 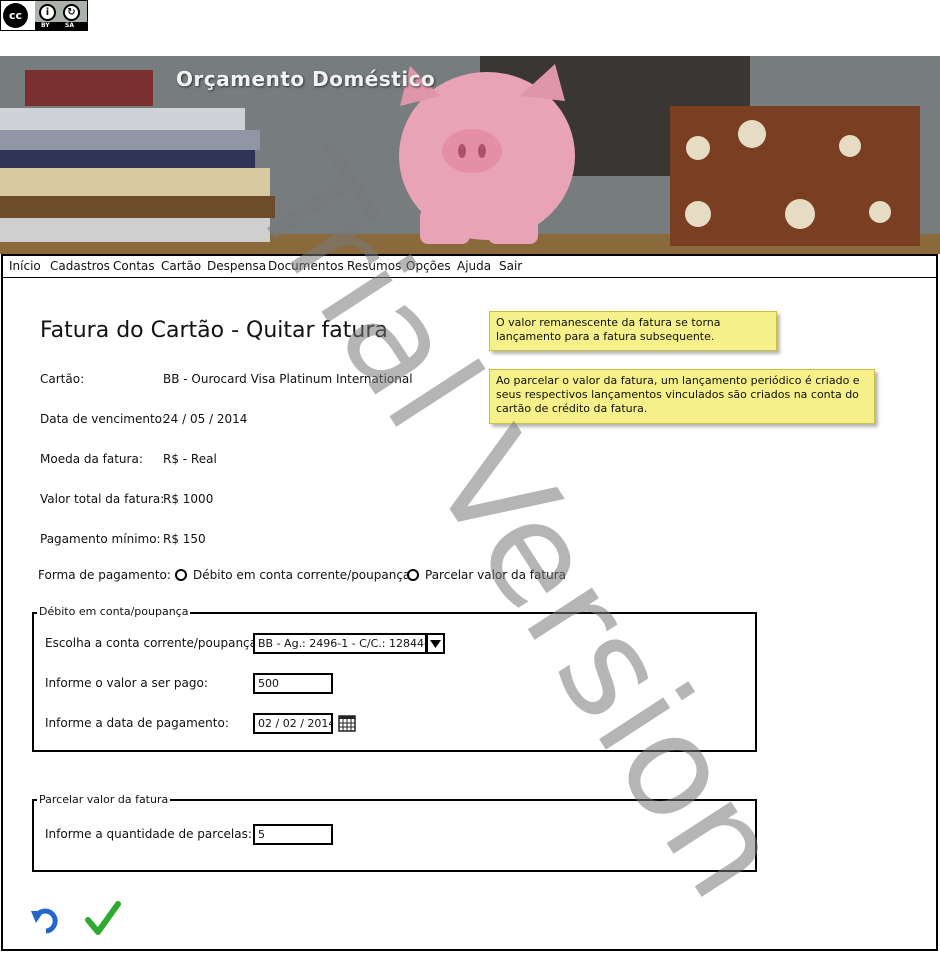 What do you see at coordinates (45, 25) in the screenshot?
I see `by-label: BY` at bounding box center [45, 25].